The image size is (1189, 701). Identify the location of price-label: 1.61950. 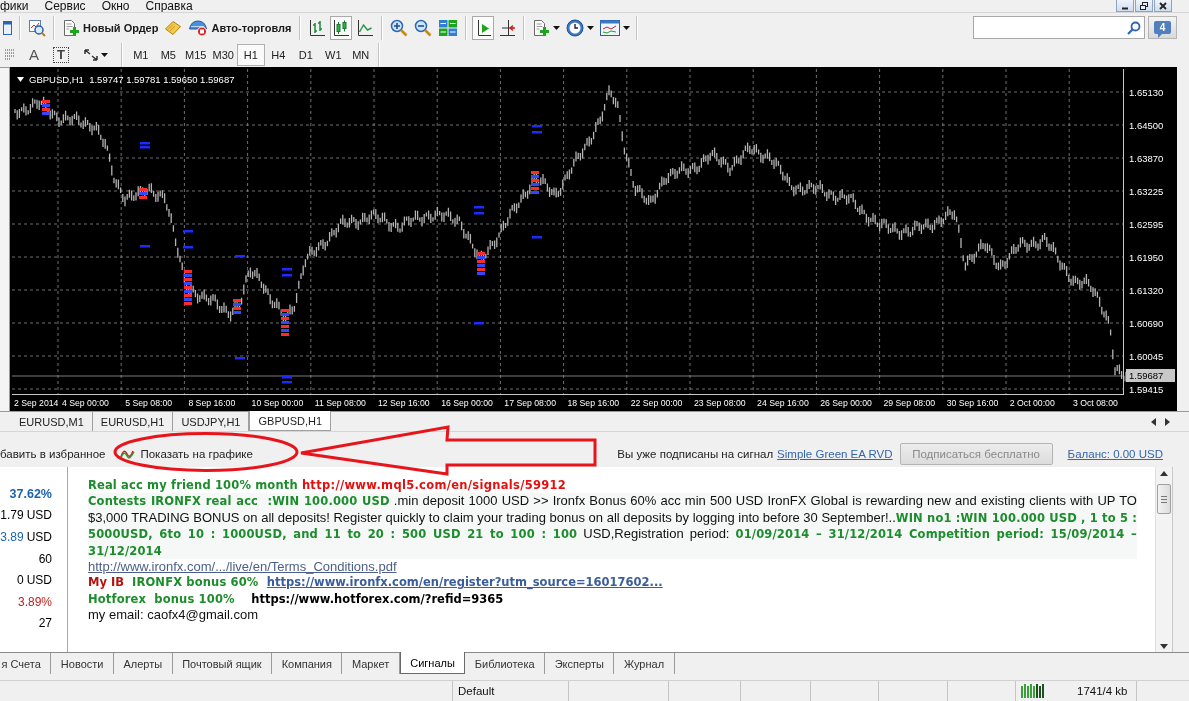
(1146, 257).